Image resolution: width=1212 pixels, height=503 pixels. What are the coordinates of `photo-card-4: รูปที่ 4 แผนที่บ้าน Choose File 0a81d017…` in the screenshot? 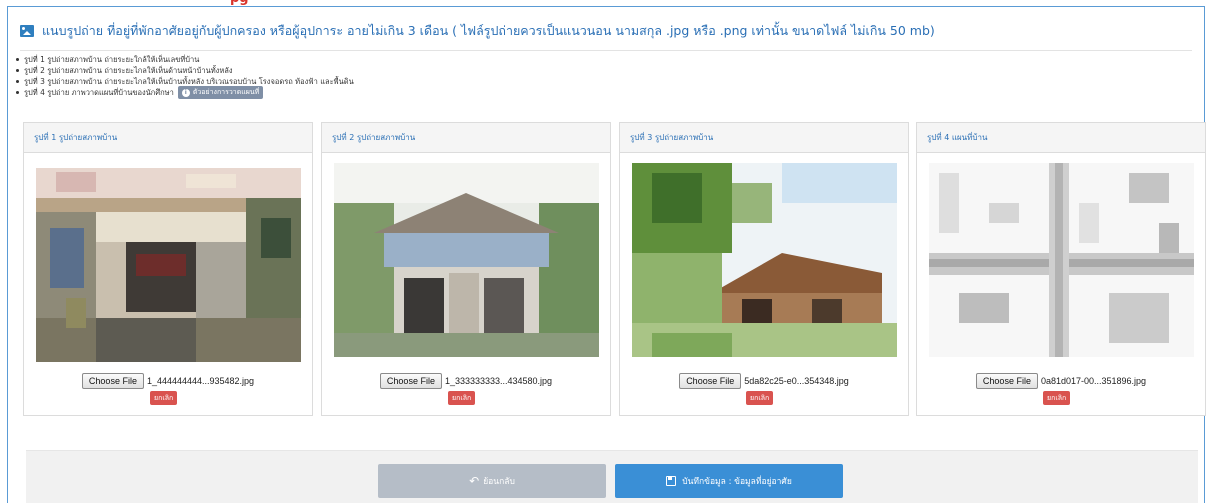 It's located at (1061, 269).